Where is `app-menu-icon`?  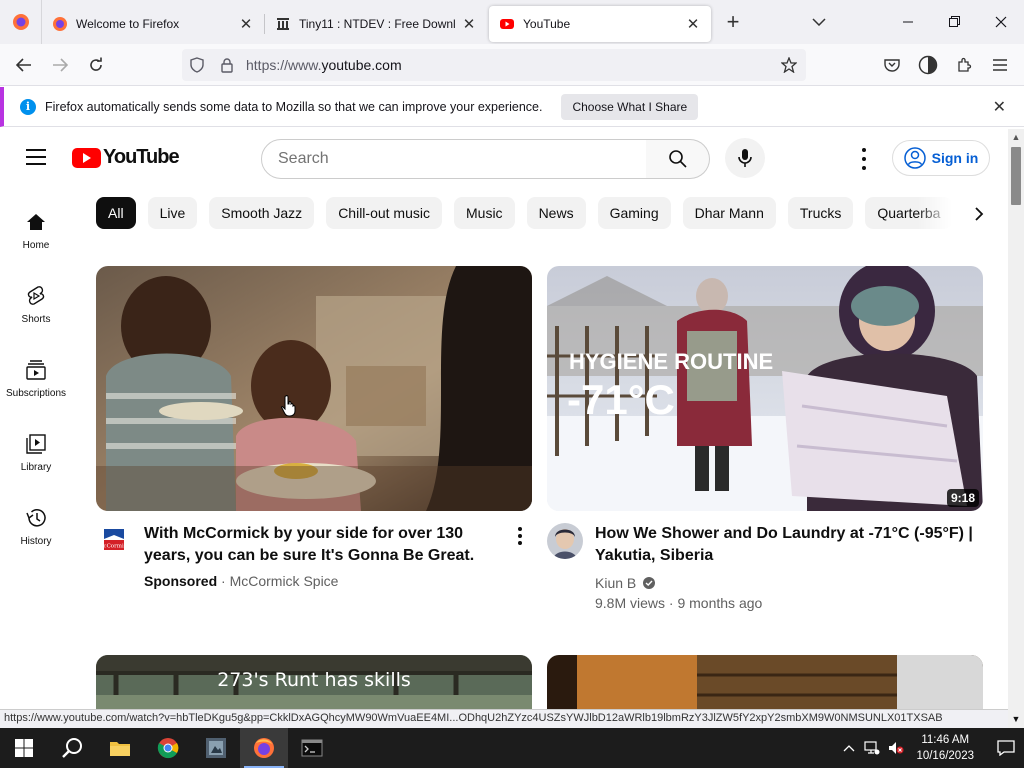 app-menu-icon is located at coordinates (1000, 65).